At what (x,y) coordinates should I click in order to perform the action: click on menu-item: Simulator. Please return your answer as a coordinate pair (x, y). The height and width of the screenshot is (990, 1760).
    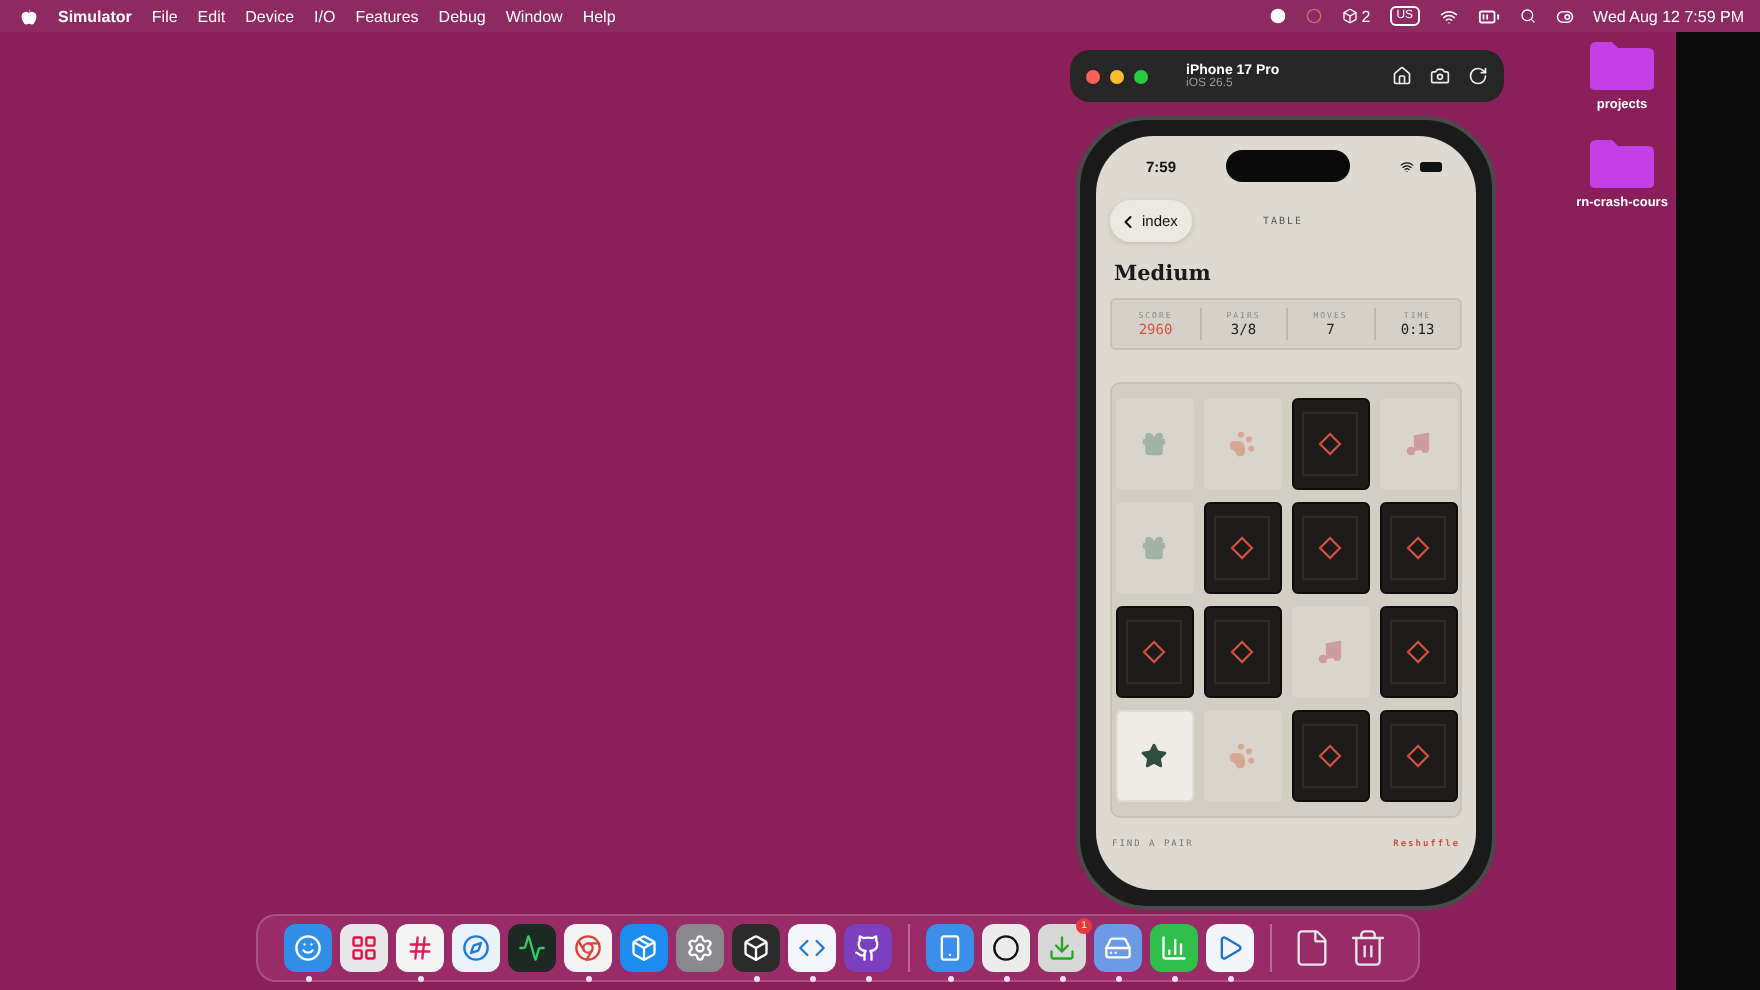
    Looking at the image, I should click on (95, 16).